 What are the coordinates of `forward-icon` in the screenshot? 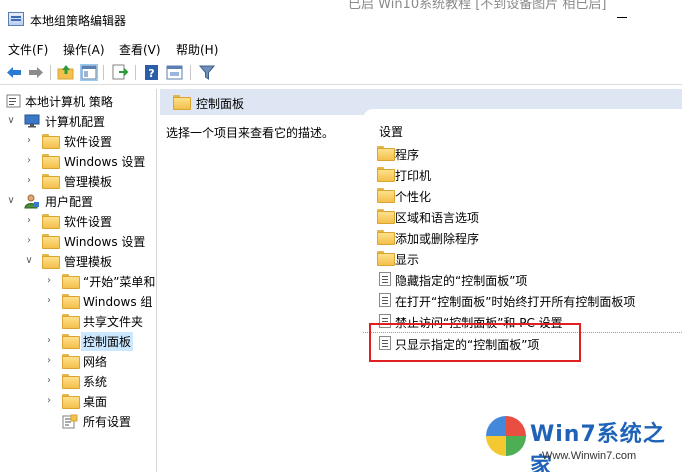 It's located at (36, 72).